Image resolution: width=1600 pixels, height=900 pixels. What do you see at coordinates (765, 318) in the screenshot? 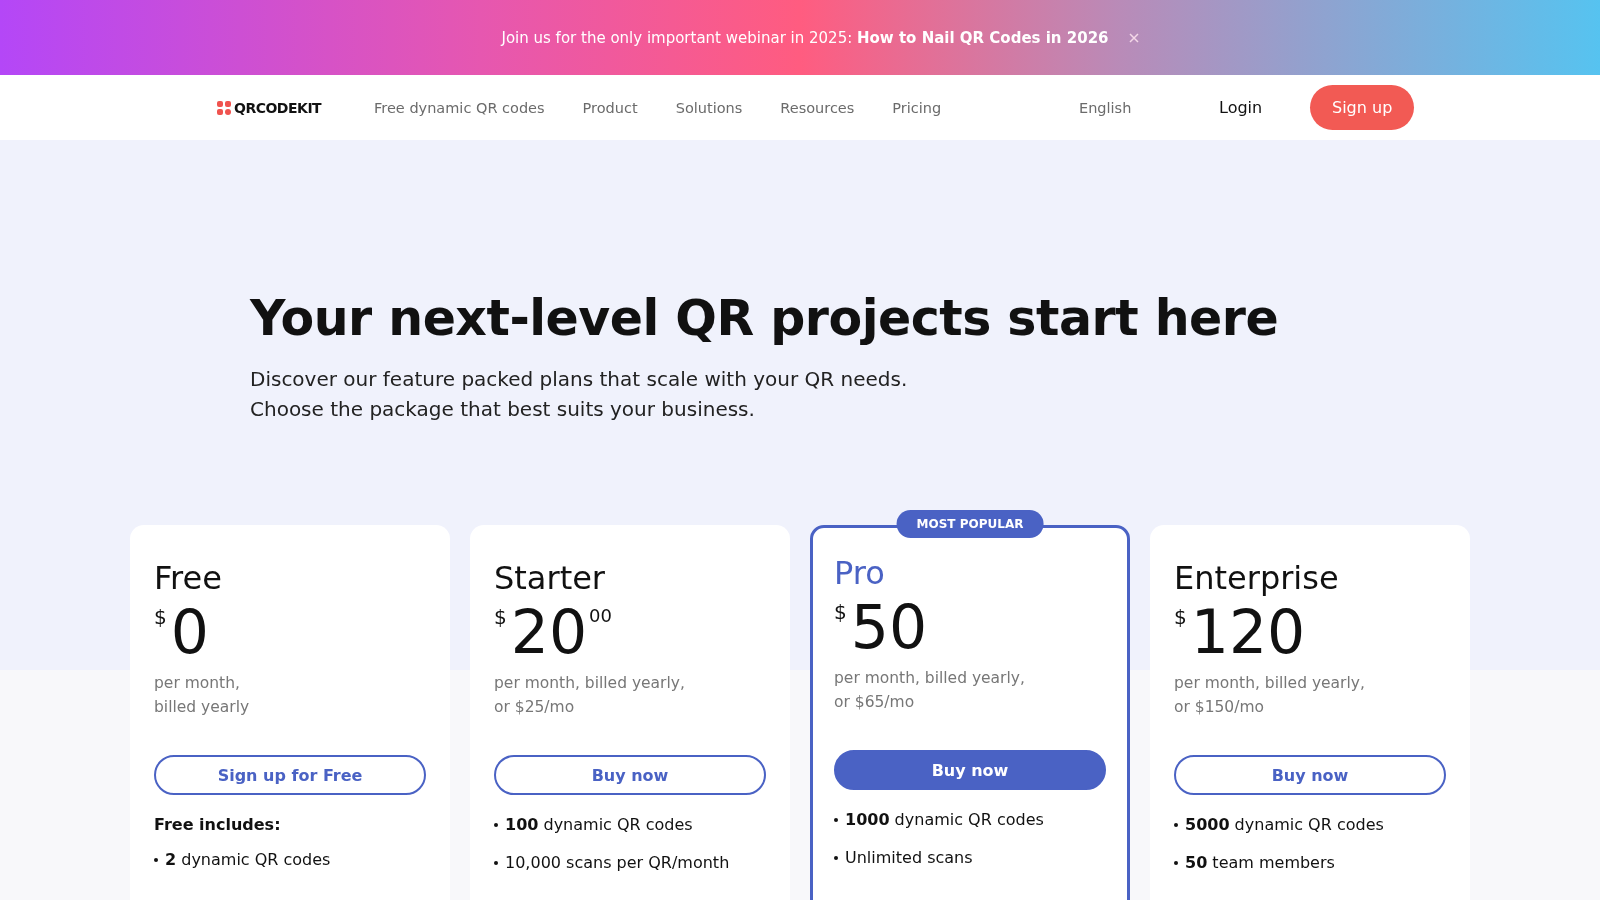
I see `hero-title: Your next-level QR projects start here` at bounding box center [765, 318].